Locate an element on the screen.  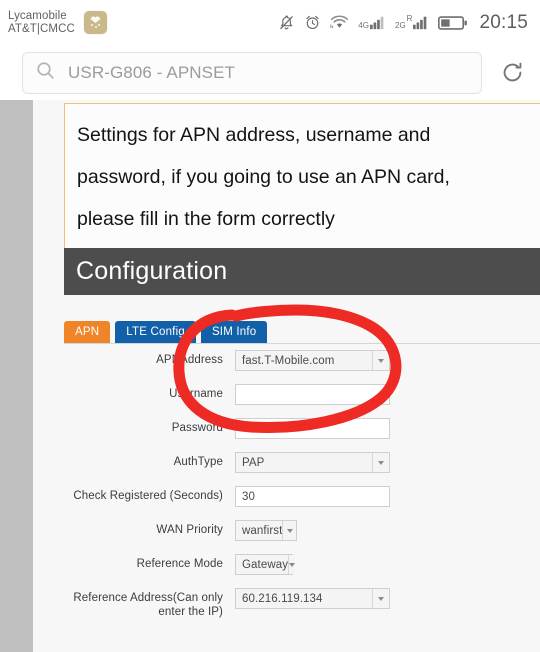
tab-sim-info: SIM Info is located at coordinates (234, 332).